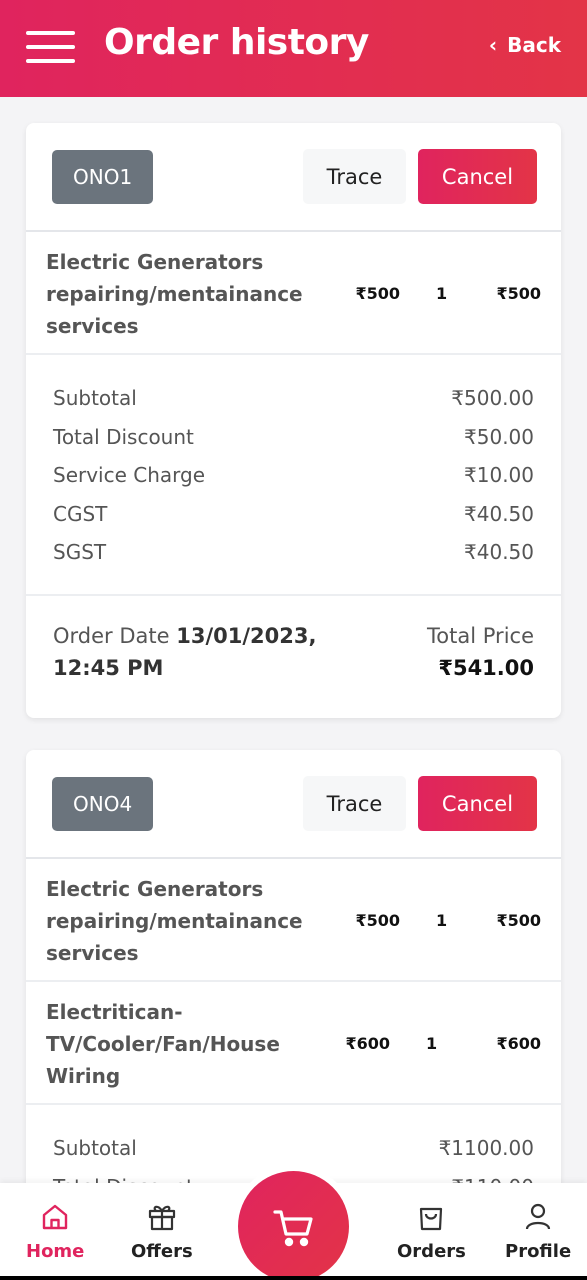 The height and width of the screenshot is (1280, 587). I want to click on order-card-header: ONO4 Trace Cancel, so click(293, 804).